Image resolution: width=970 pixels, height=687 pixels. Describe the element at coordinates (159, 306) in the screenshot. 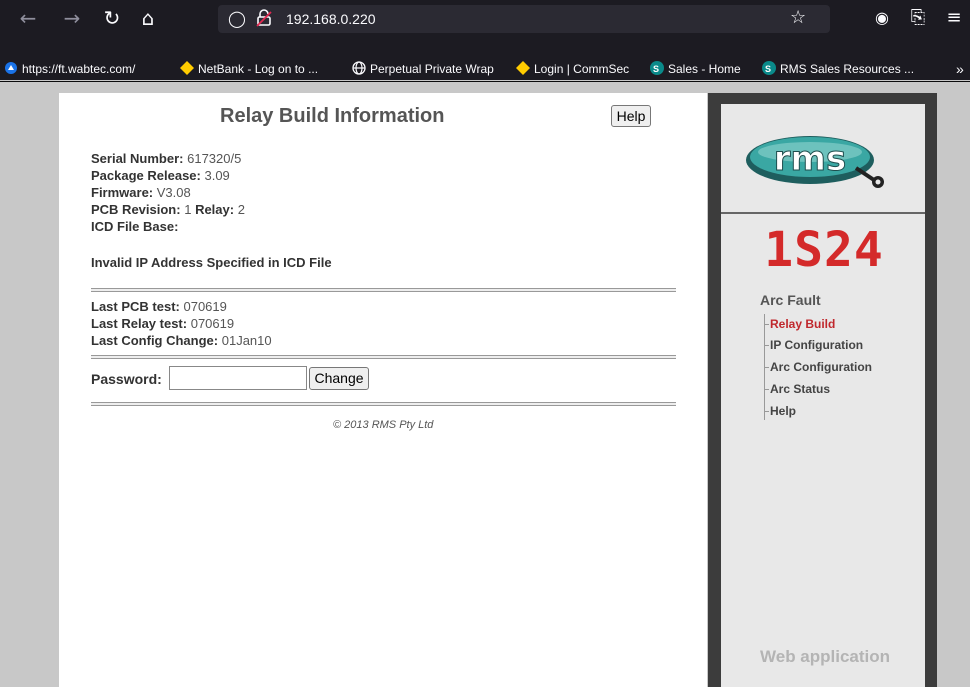

I see `last-pcb-test-row: Last PCB test: 070619` at that location.